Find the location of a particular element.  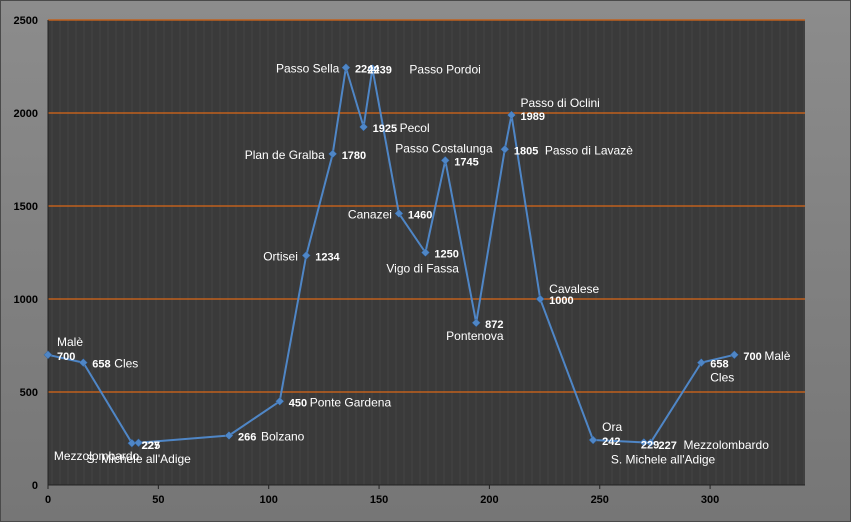

place-name-label: Passo Costalunga is located at coordinates (444, 148).